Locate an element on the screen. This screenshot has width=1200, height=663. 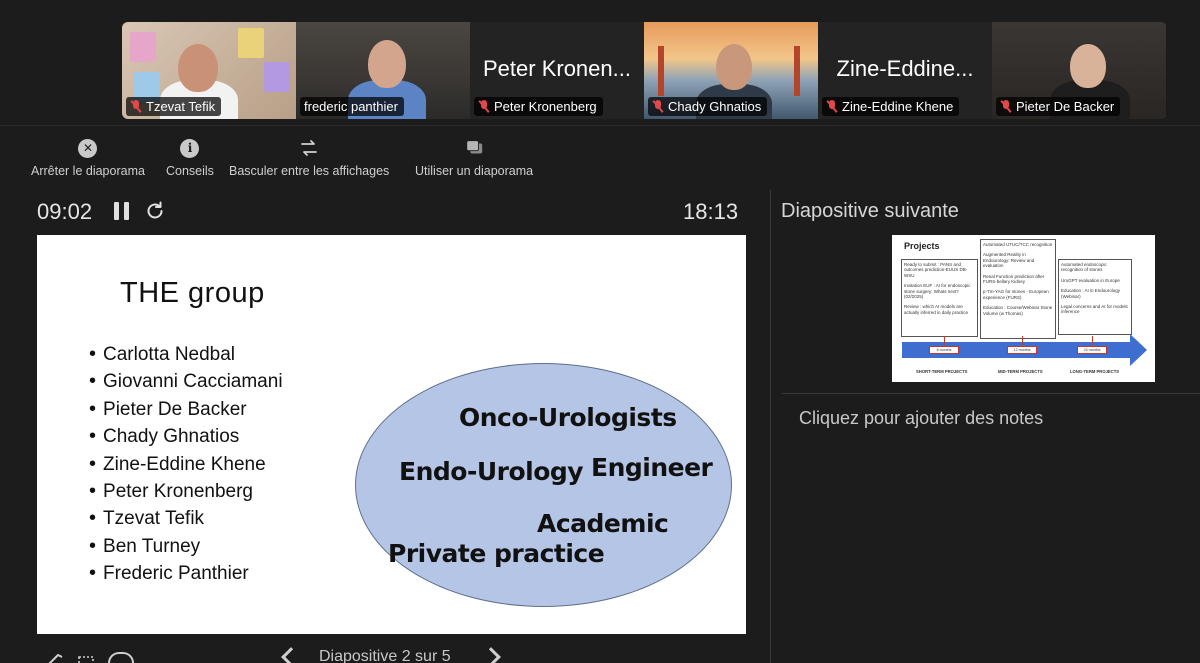
ellipse-label: Engineer is located at coordinates (652, 467).